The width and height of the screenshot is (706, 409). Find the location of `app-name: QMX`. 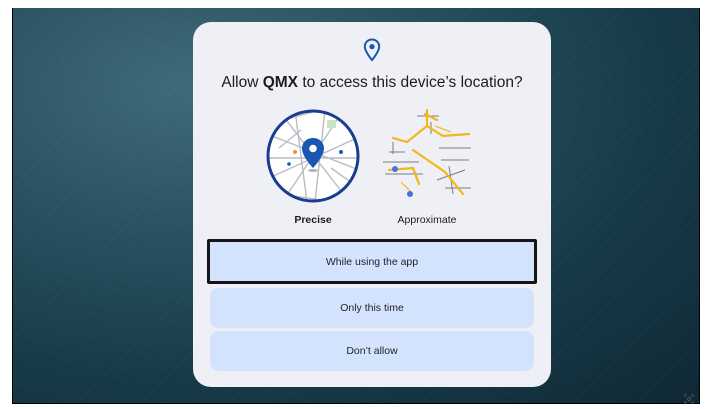

app-name: QMX is located at coordinates (280, 82).